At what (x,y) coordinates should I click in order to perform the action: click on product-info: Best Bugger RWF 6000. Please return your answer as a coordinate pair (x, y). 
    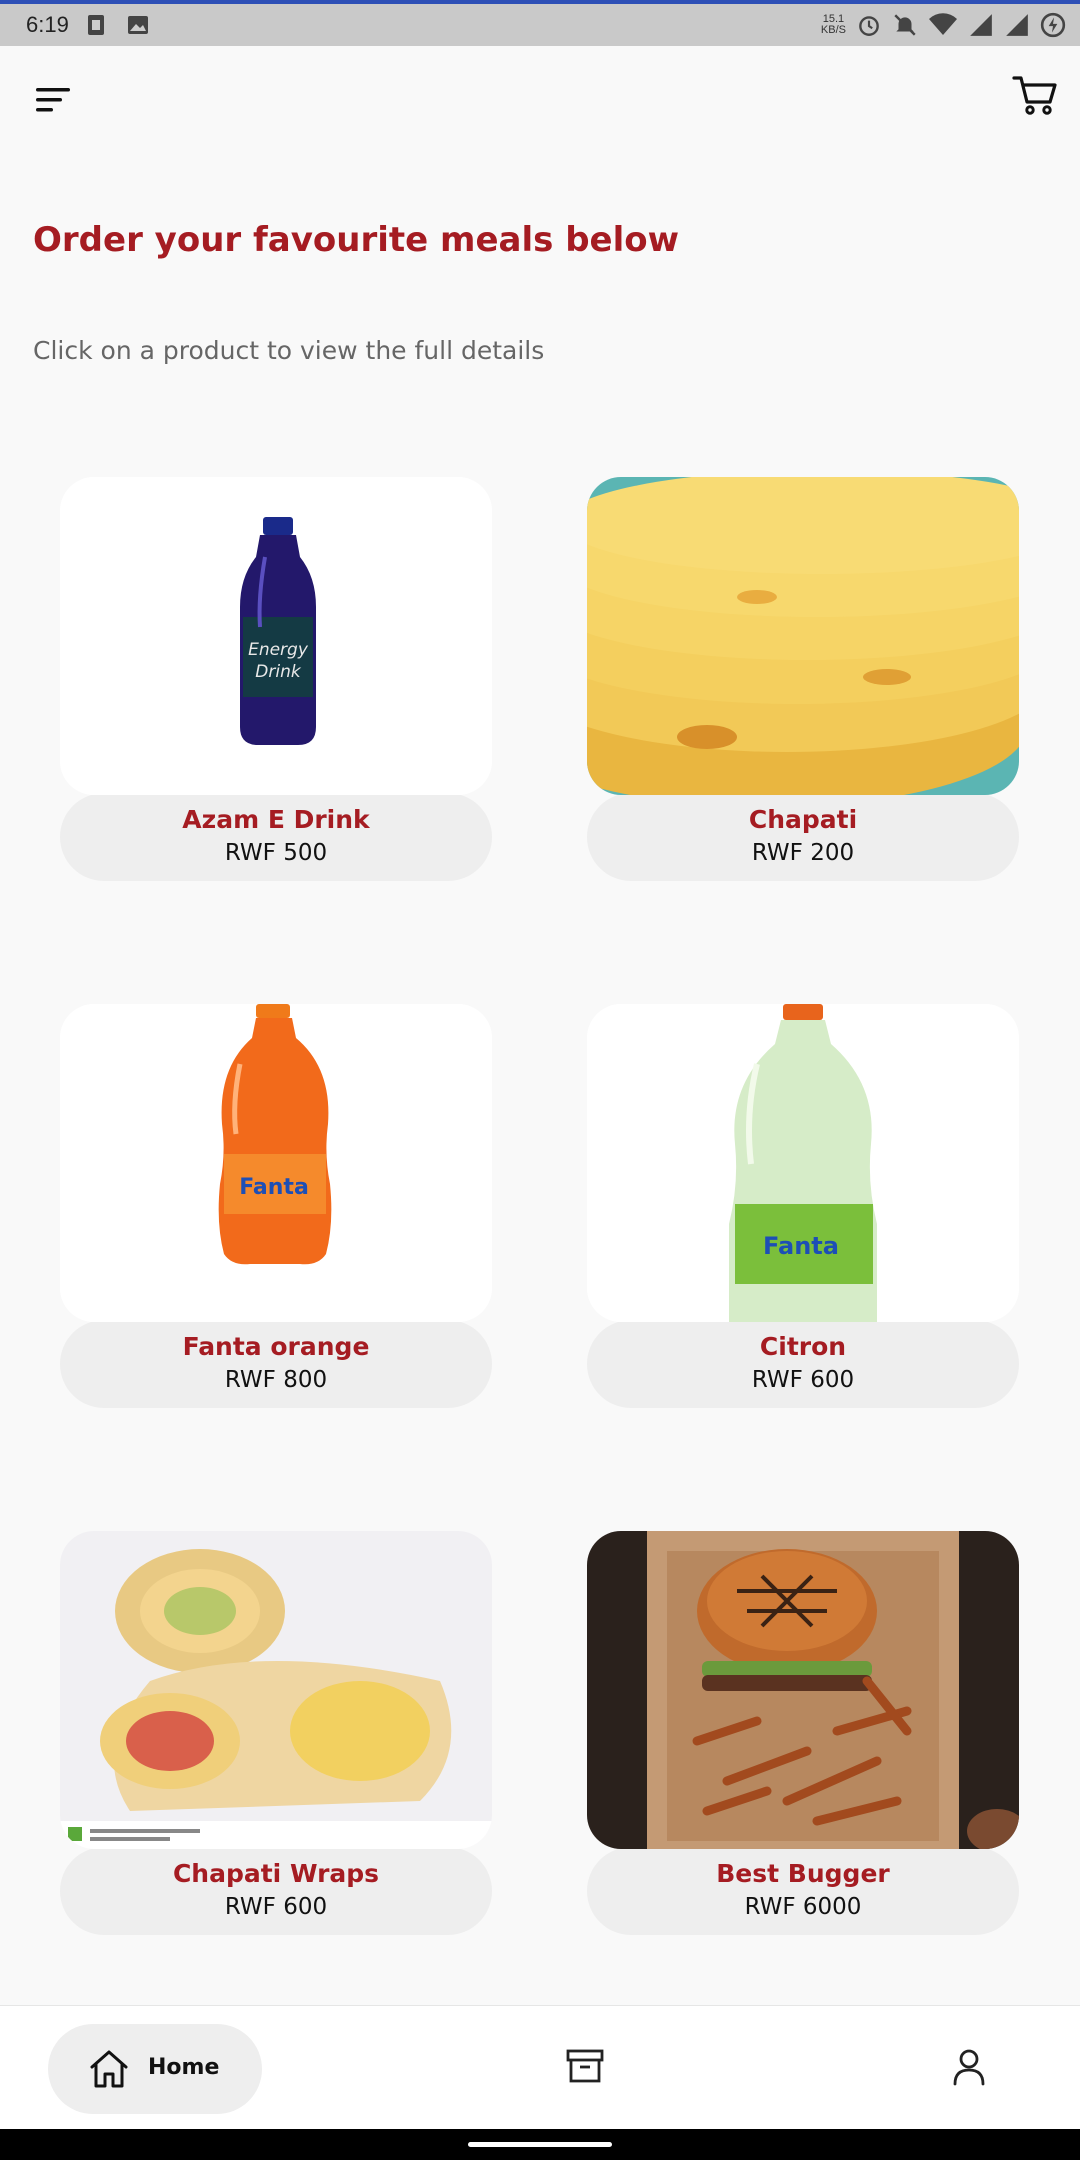
    Looking at the image, I should click on (803, 1891).